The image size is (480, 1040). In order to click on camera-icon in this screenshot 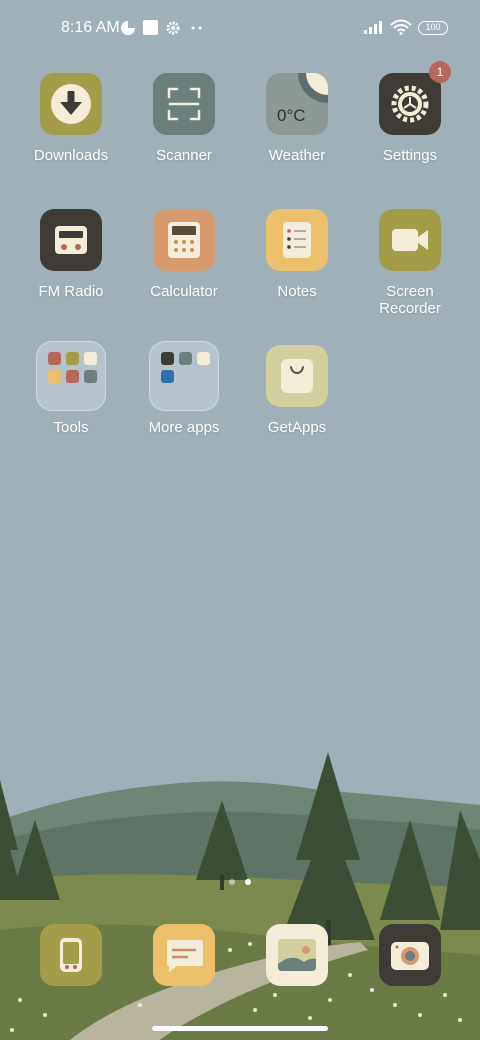, I will do `click(410, 956)`.